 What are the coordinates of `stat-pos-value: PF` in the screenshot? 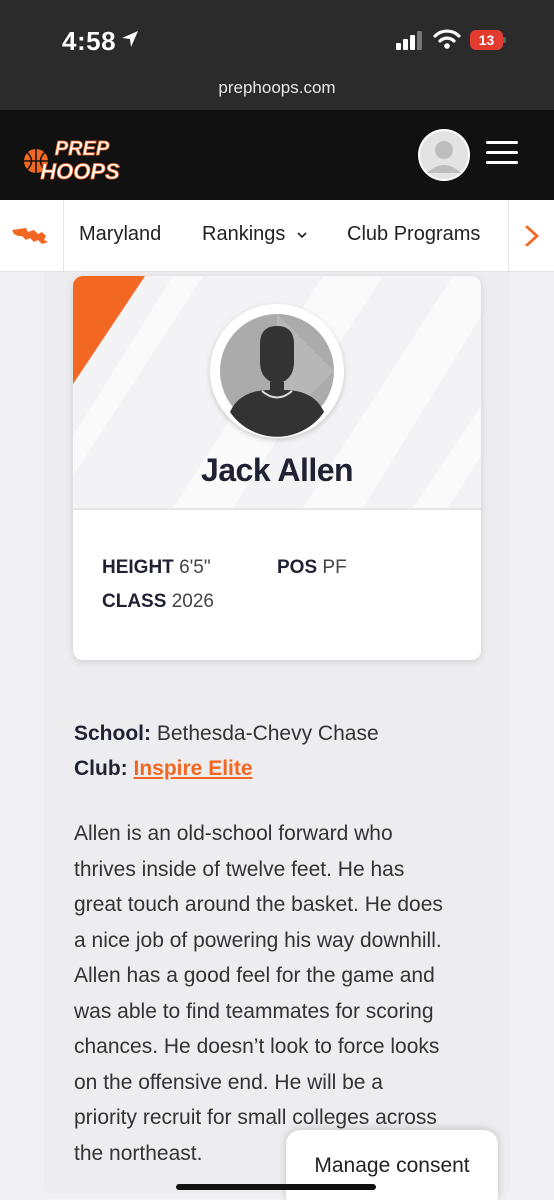 It's located at (334, 567).